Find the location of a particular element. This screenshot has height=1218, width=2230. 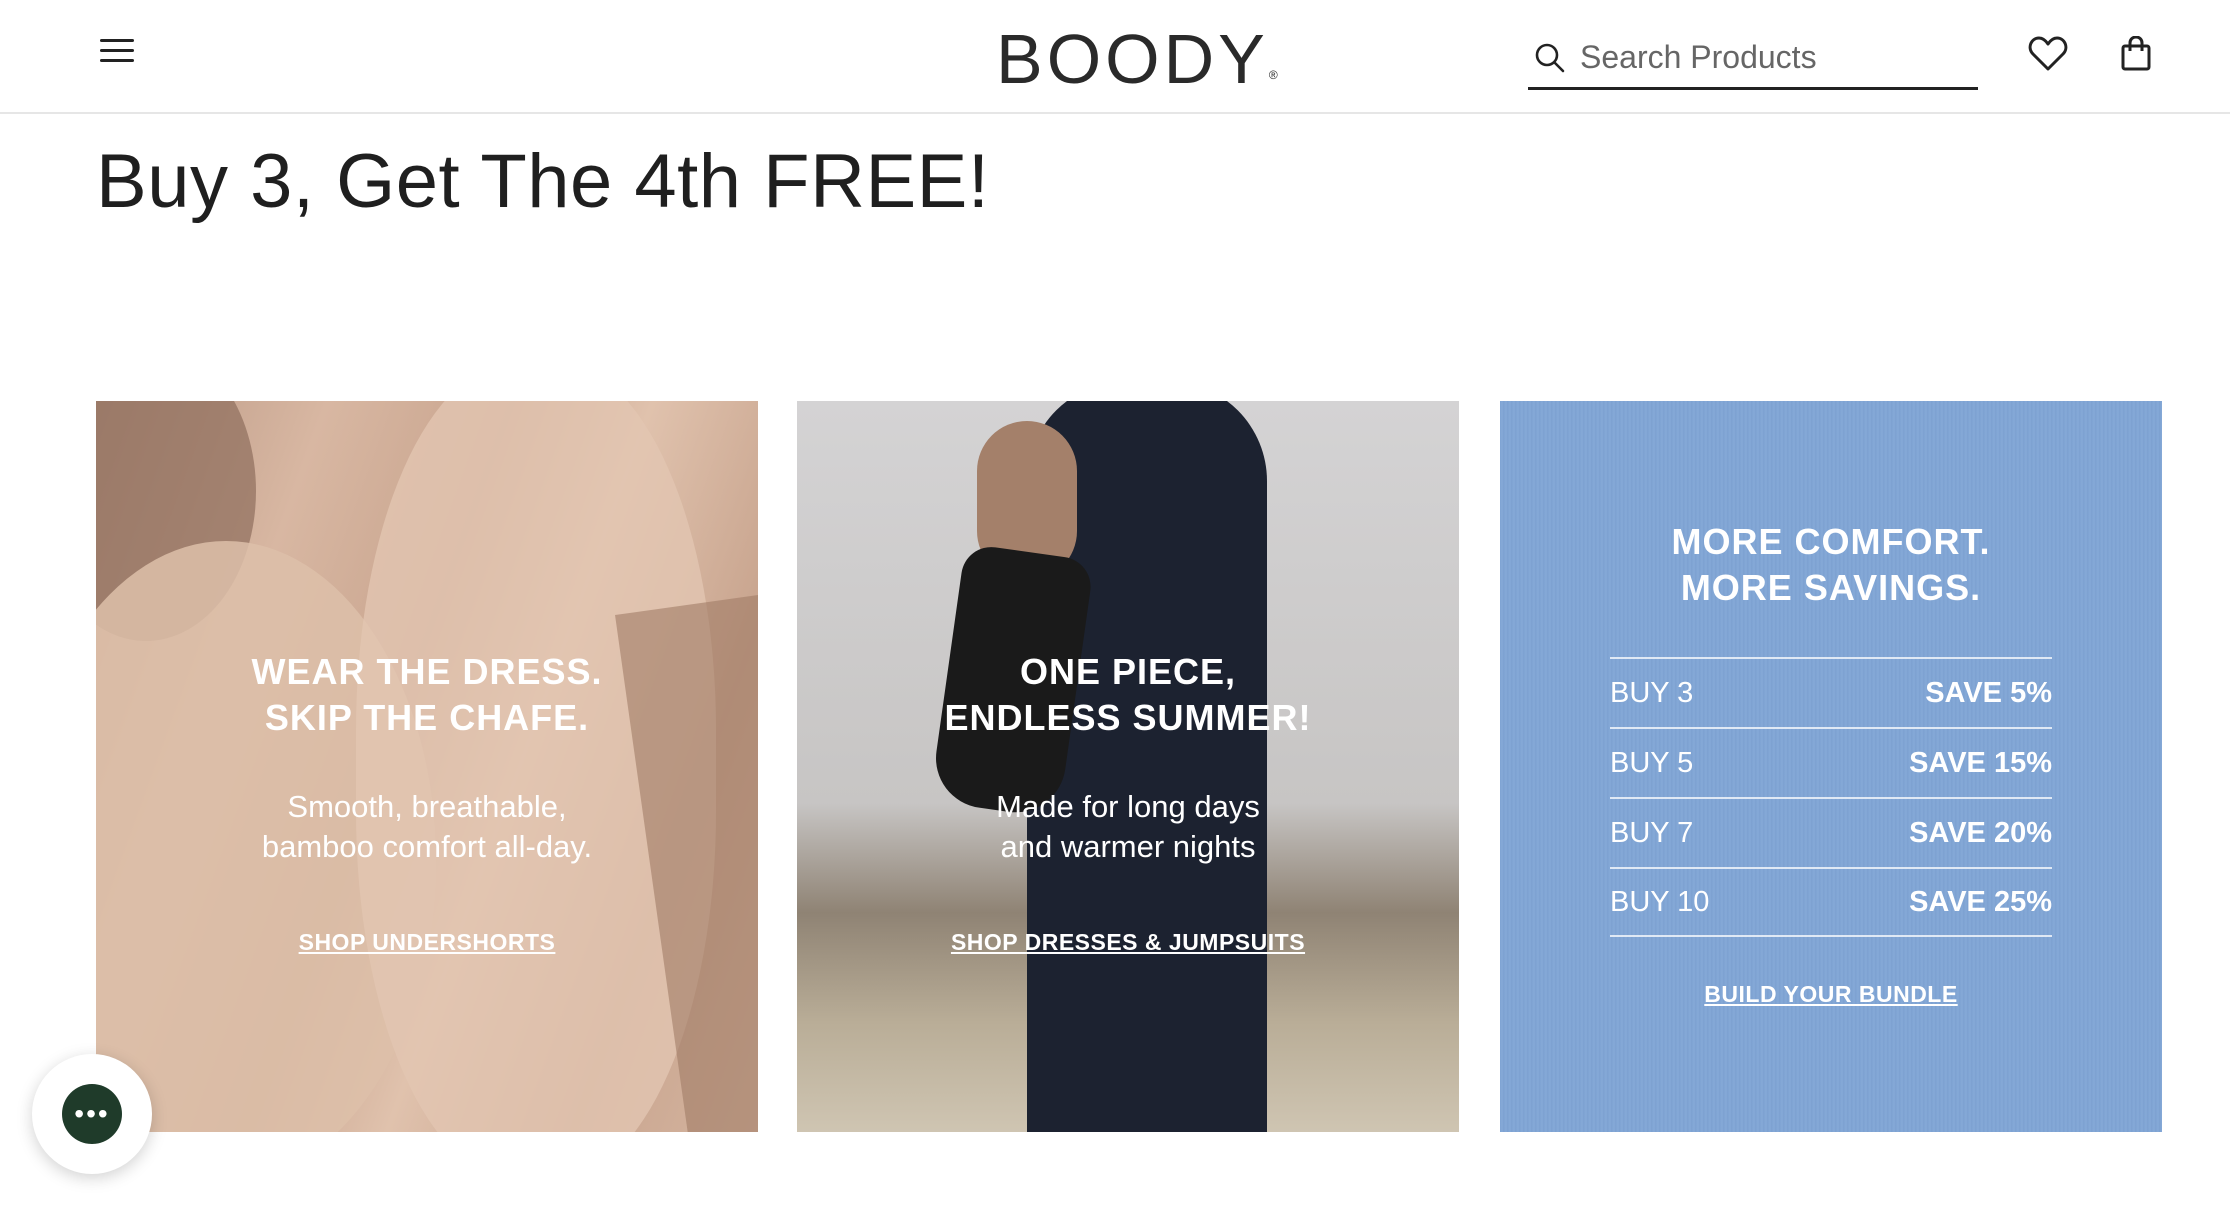

cart-button is located at coordinates (2136, 54).